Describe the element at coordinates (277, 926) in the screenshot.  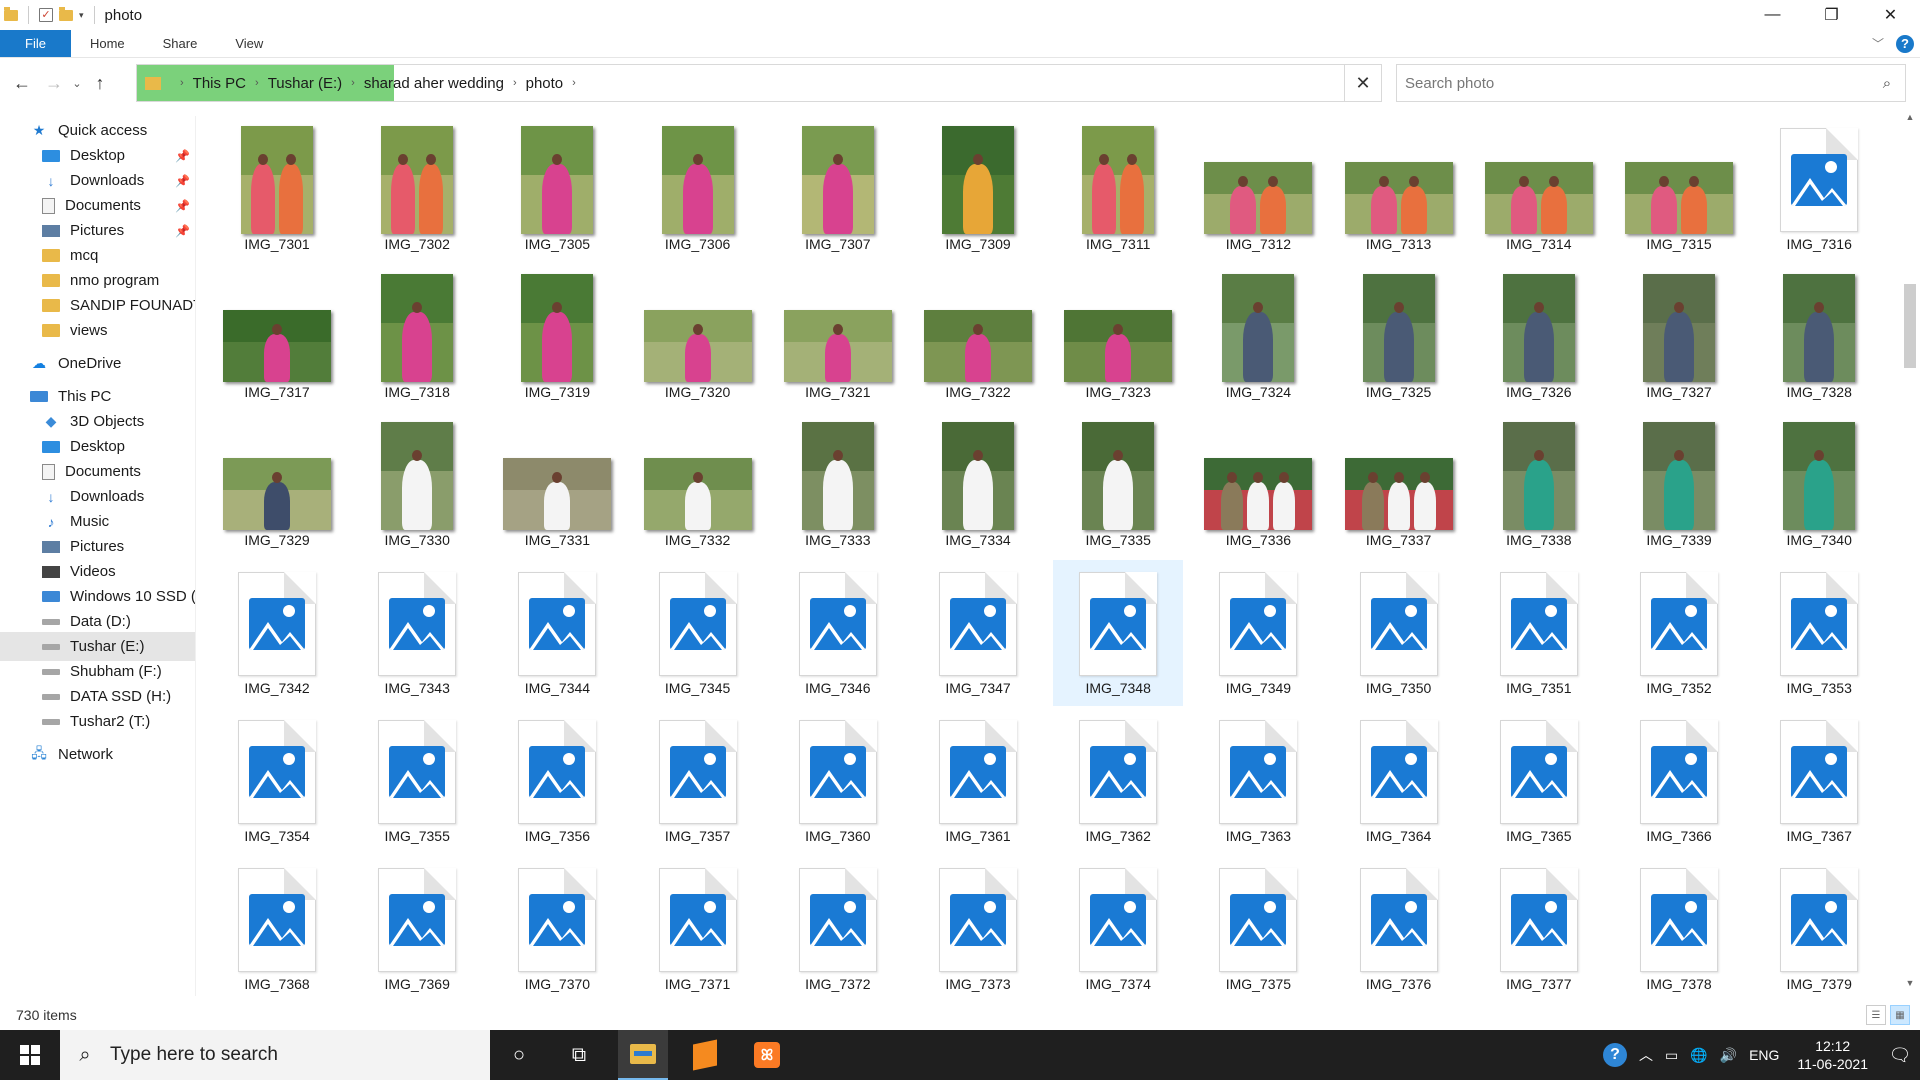
I see `file-tile: IMG_7368` at that location.